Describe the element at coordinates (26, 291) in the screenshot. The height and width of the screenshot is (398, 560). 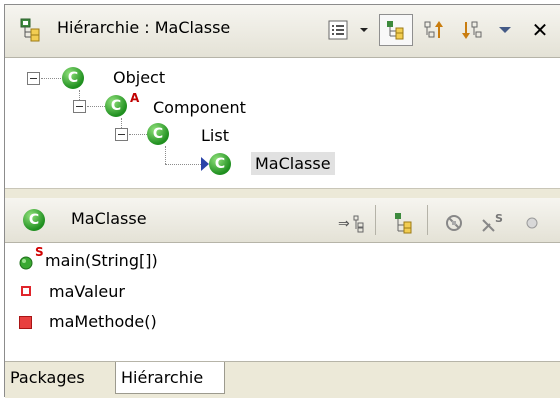
I see `private-field-icon` at that location.